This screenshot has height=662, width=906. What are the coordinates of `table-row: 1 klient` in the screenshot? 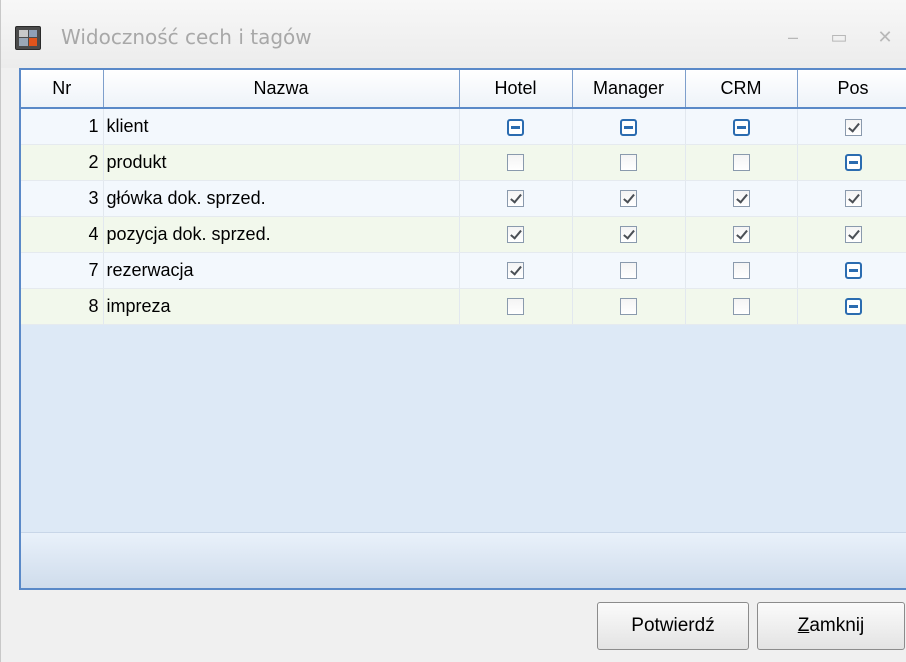 It's located at (463, 126).